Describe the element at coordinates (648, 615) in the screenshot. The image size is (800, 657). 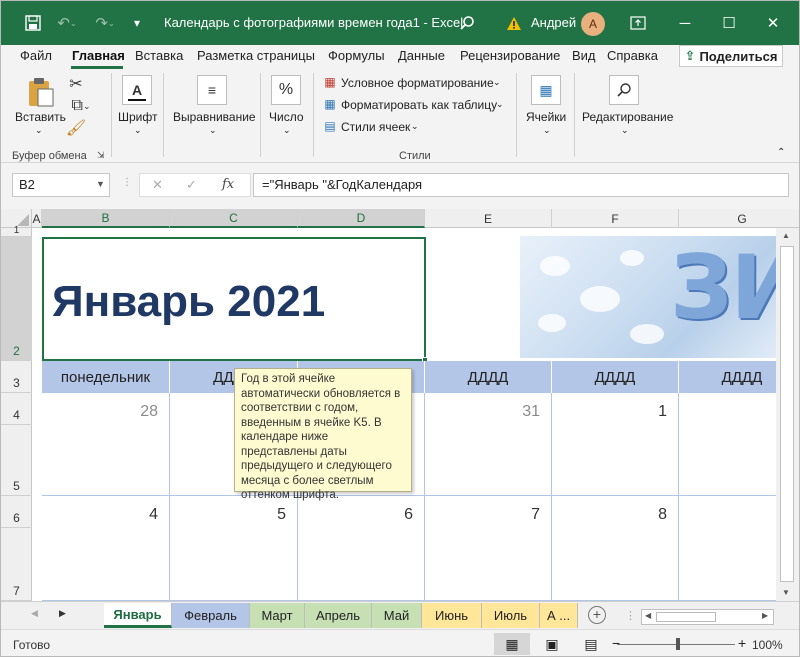
I see `scroll-left-icon: ◀` at that location.